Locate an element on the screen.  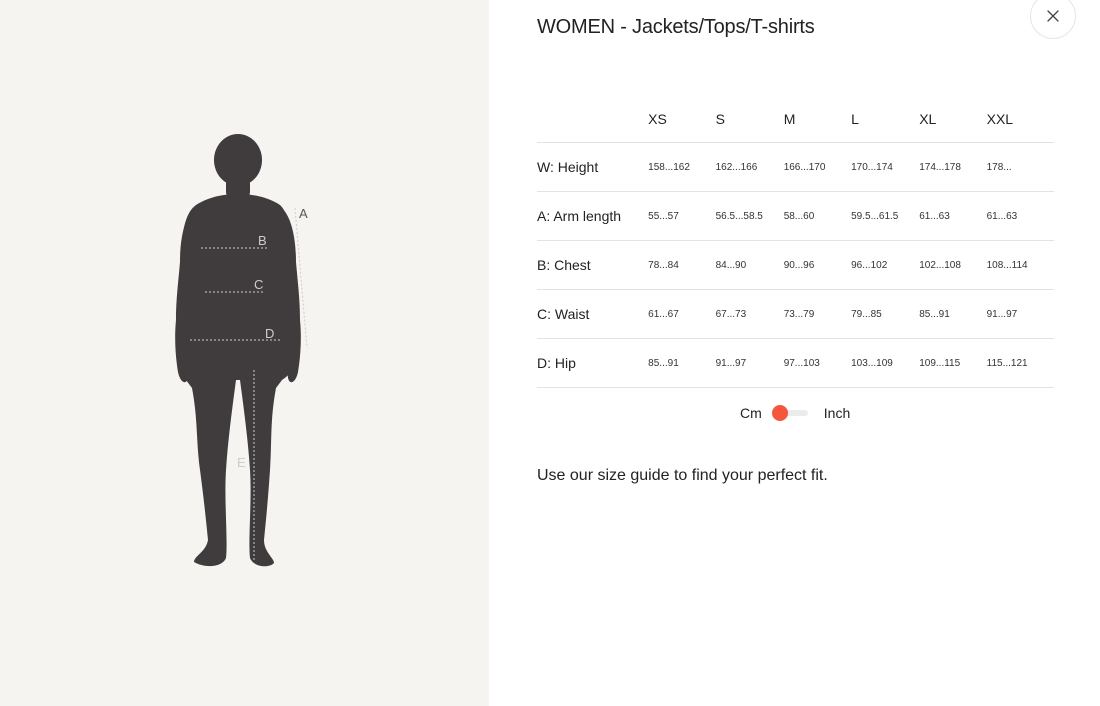
size-header-m: M is located at coordinates (817, 119).